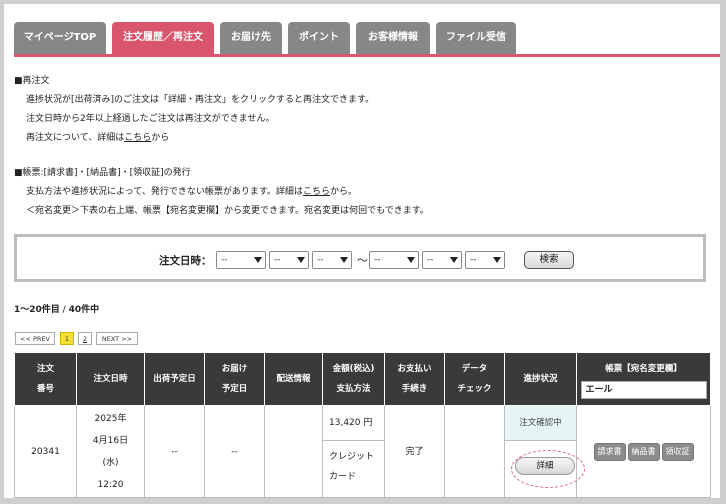  What do you see at coordinates (251, 38) in the screenshot?
I see `tab-delivery-address: お届け先` at bounding box center [251, 38].